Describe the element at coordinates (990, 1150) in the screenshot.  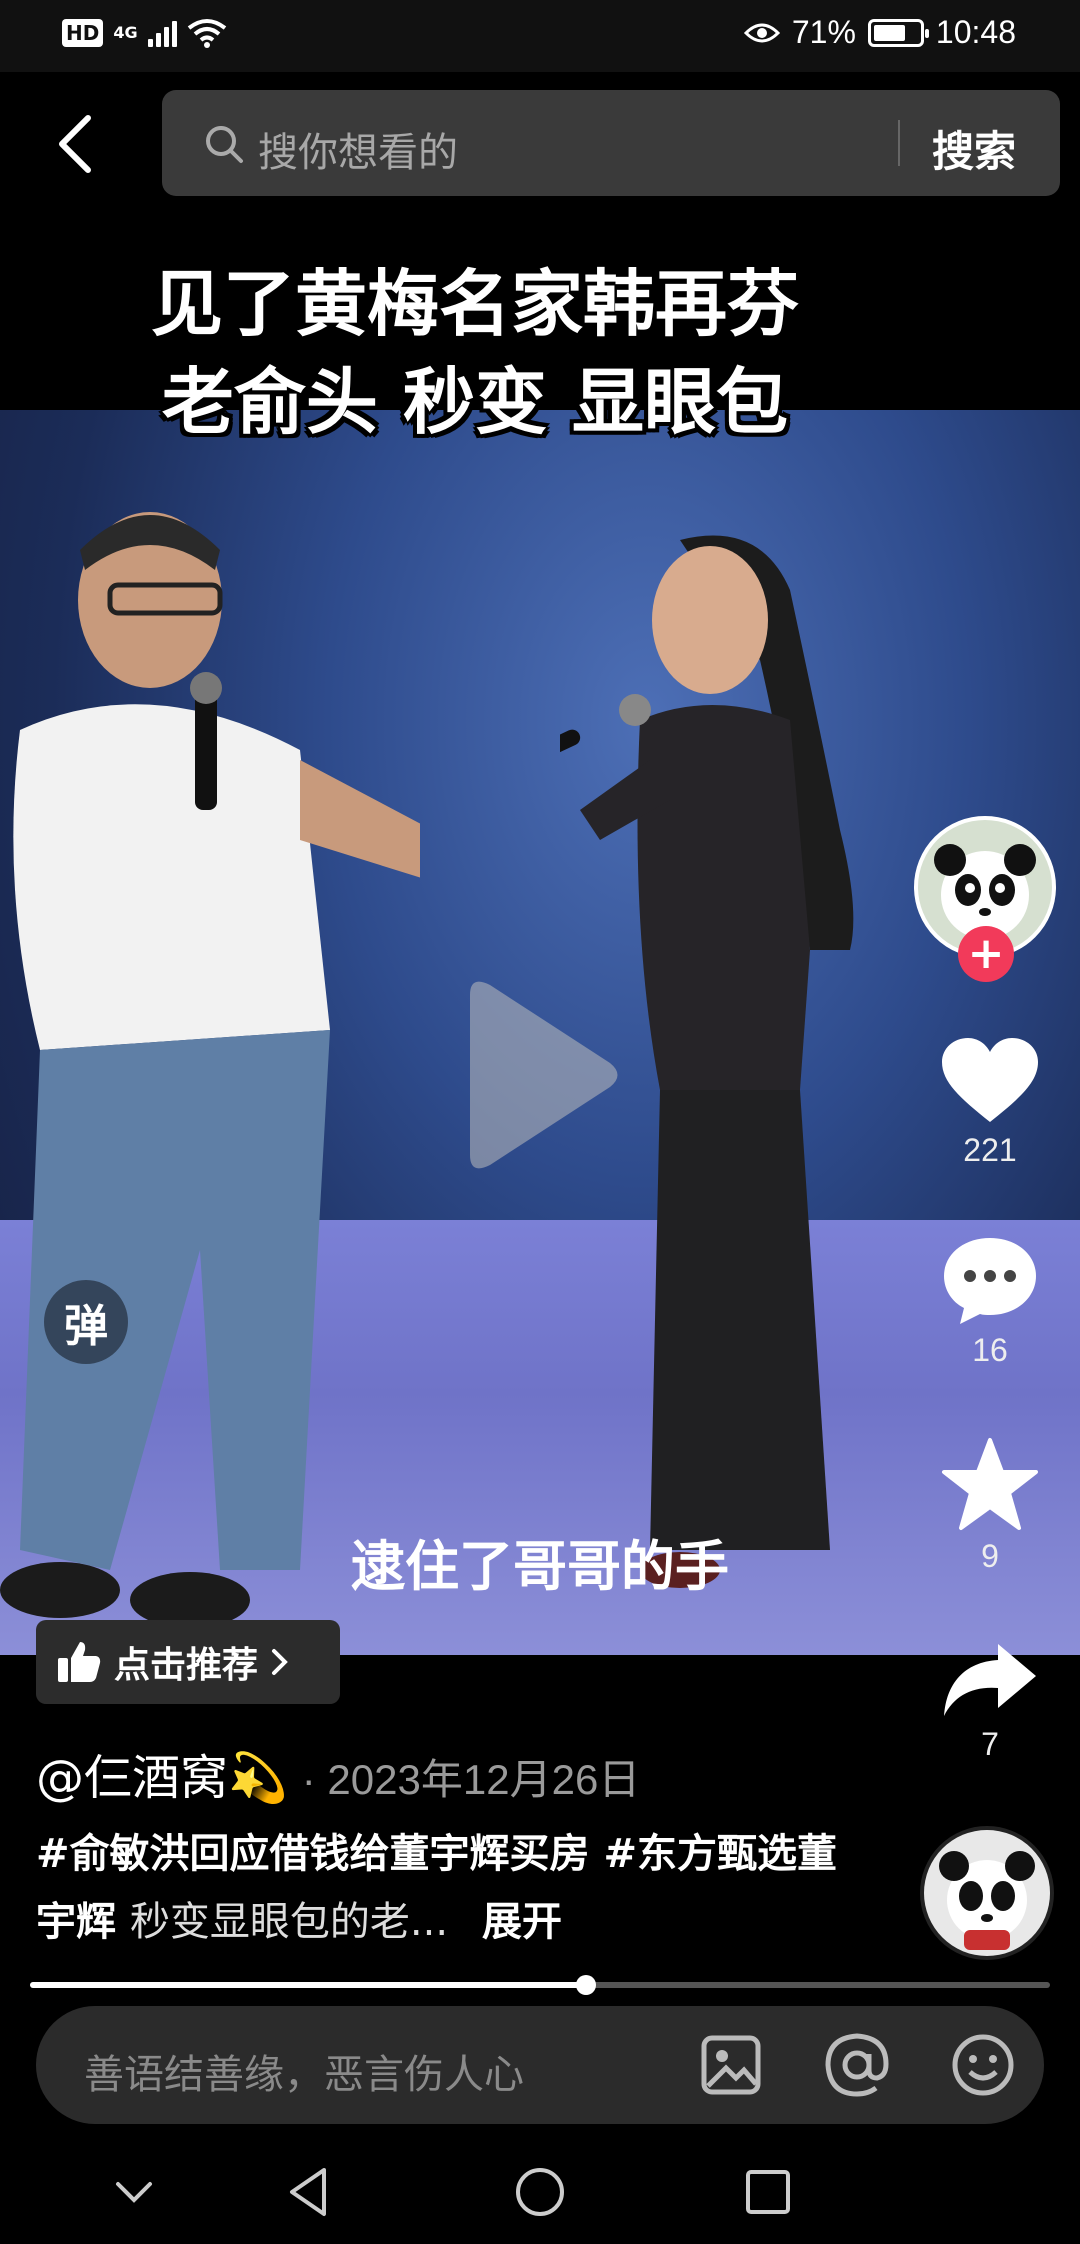
I see `like-count: 221` at that location.